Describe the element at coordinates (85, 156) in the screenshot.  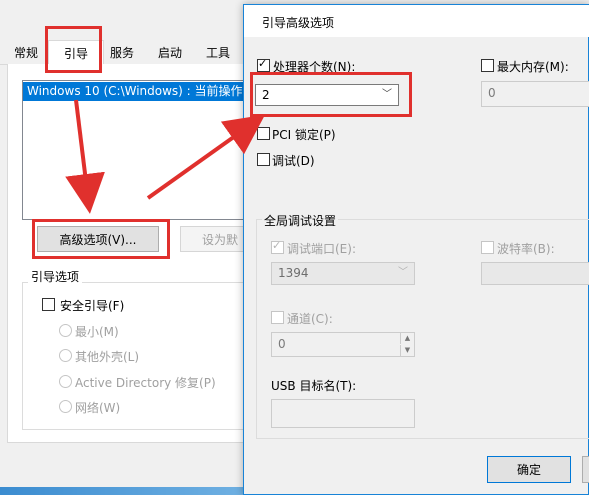
I see `arrow-to-advanced-button` at that location.